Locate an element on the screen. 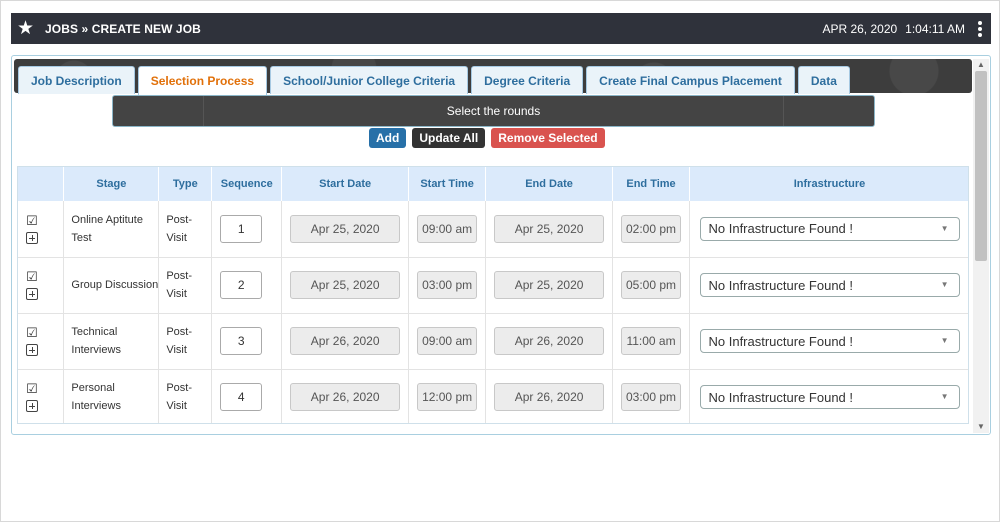 The width and height of the screenshot is (1000, 522). end-time-field: 02:00 pm is located at coordinates (651, 228).